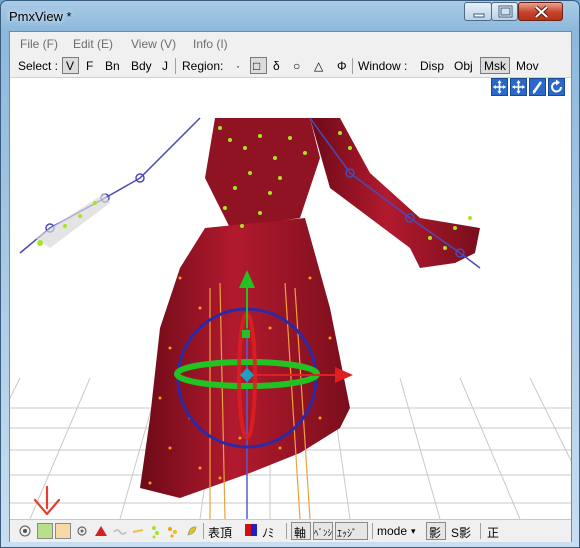 This screenshot has height=548, width=580. What do you see at coordinates (210, 44) in the screenshot?
I see `menu-info: Info (I)` at bounding box center [210, 44].